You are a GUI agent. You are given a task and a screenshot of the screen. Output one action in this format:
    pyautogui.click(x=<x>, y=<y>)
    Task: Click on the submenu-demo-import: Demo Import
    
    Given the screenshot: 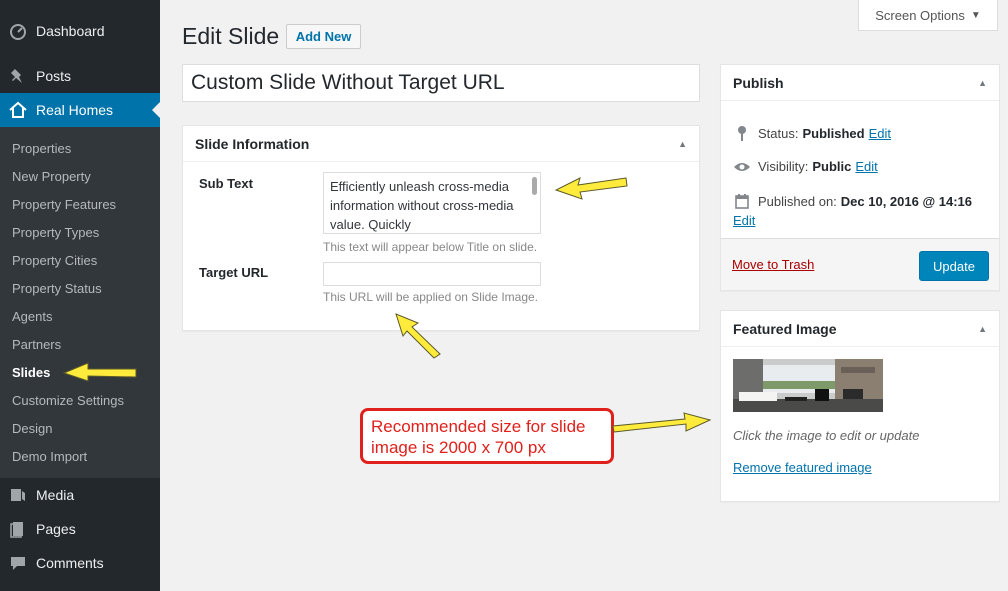 What is the action you would take?
    pyautogui.click(x=49, y=456)
    